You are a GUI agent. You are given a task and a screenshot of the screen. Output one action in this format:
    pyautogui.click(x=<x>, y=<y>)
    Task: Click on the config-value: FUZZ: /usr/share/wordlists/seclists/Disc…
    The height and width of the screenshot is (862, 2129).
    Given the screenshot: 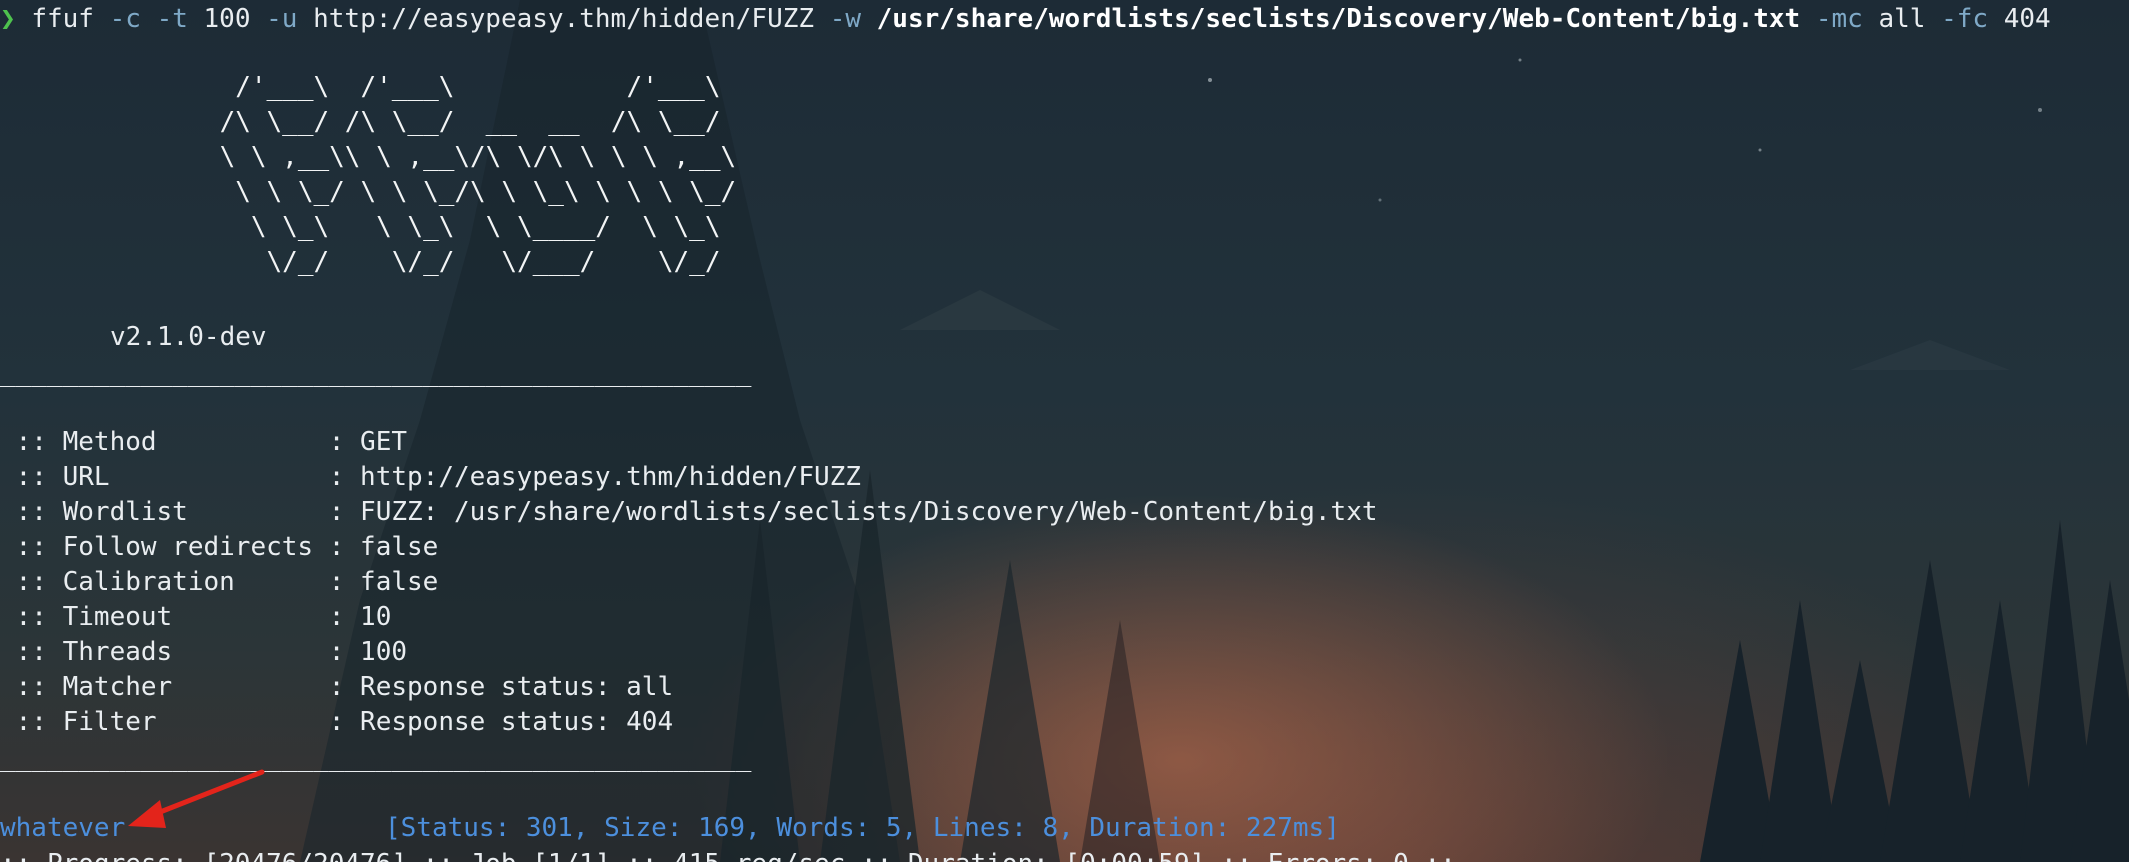 What is the action you would take?
    pyautogui.click(x=869, y=512)
    